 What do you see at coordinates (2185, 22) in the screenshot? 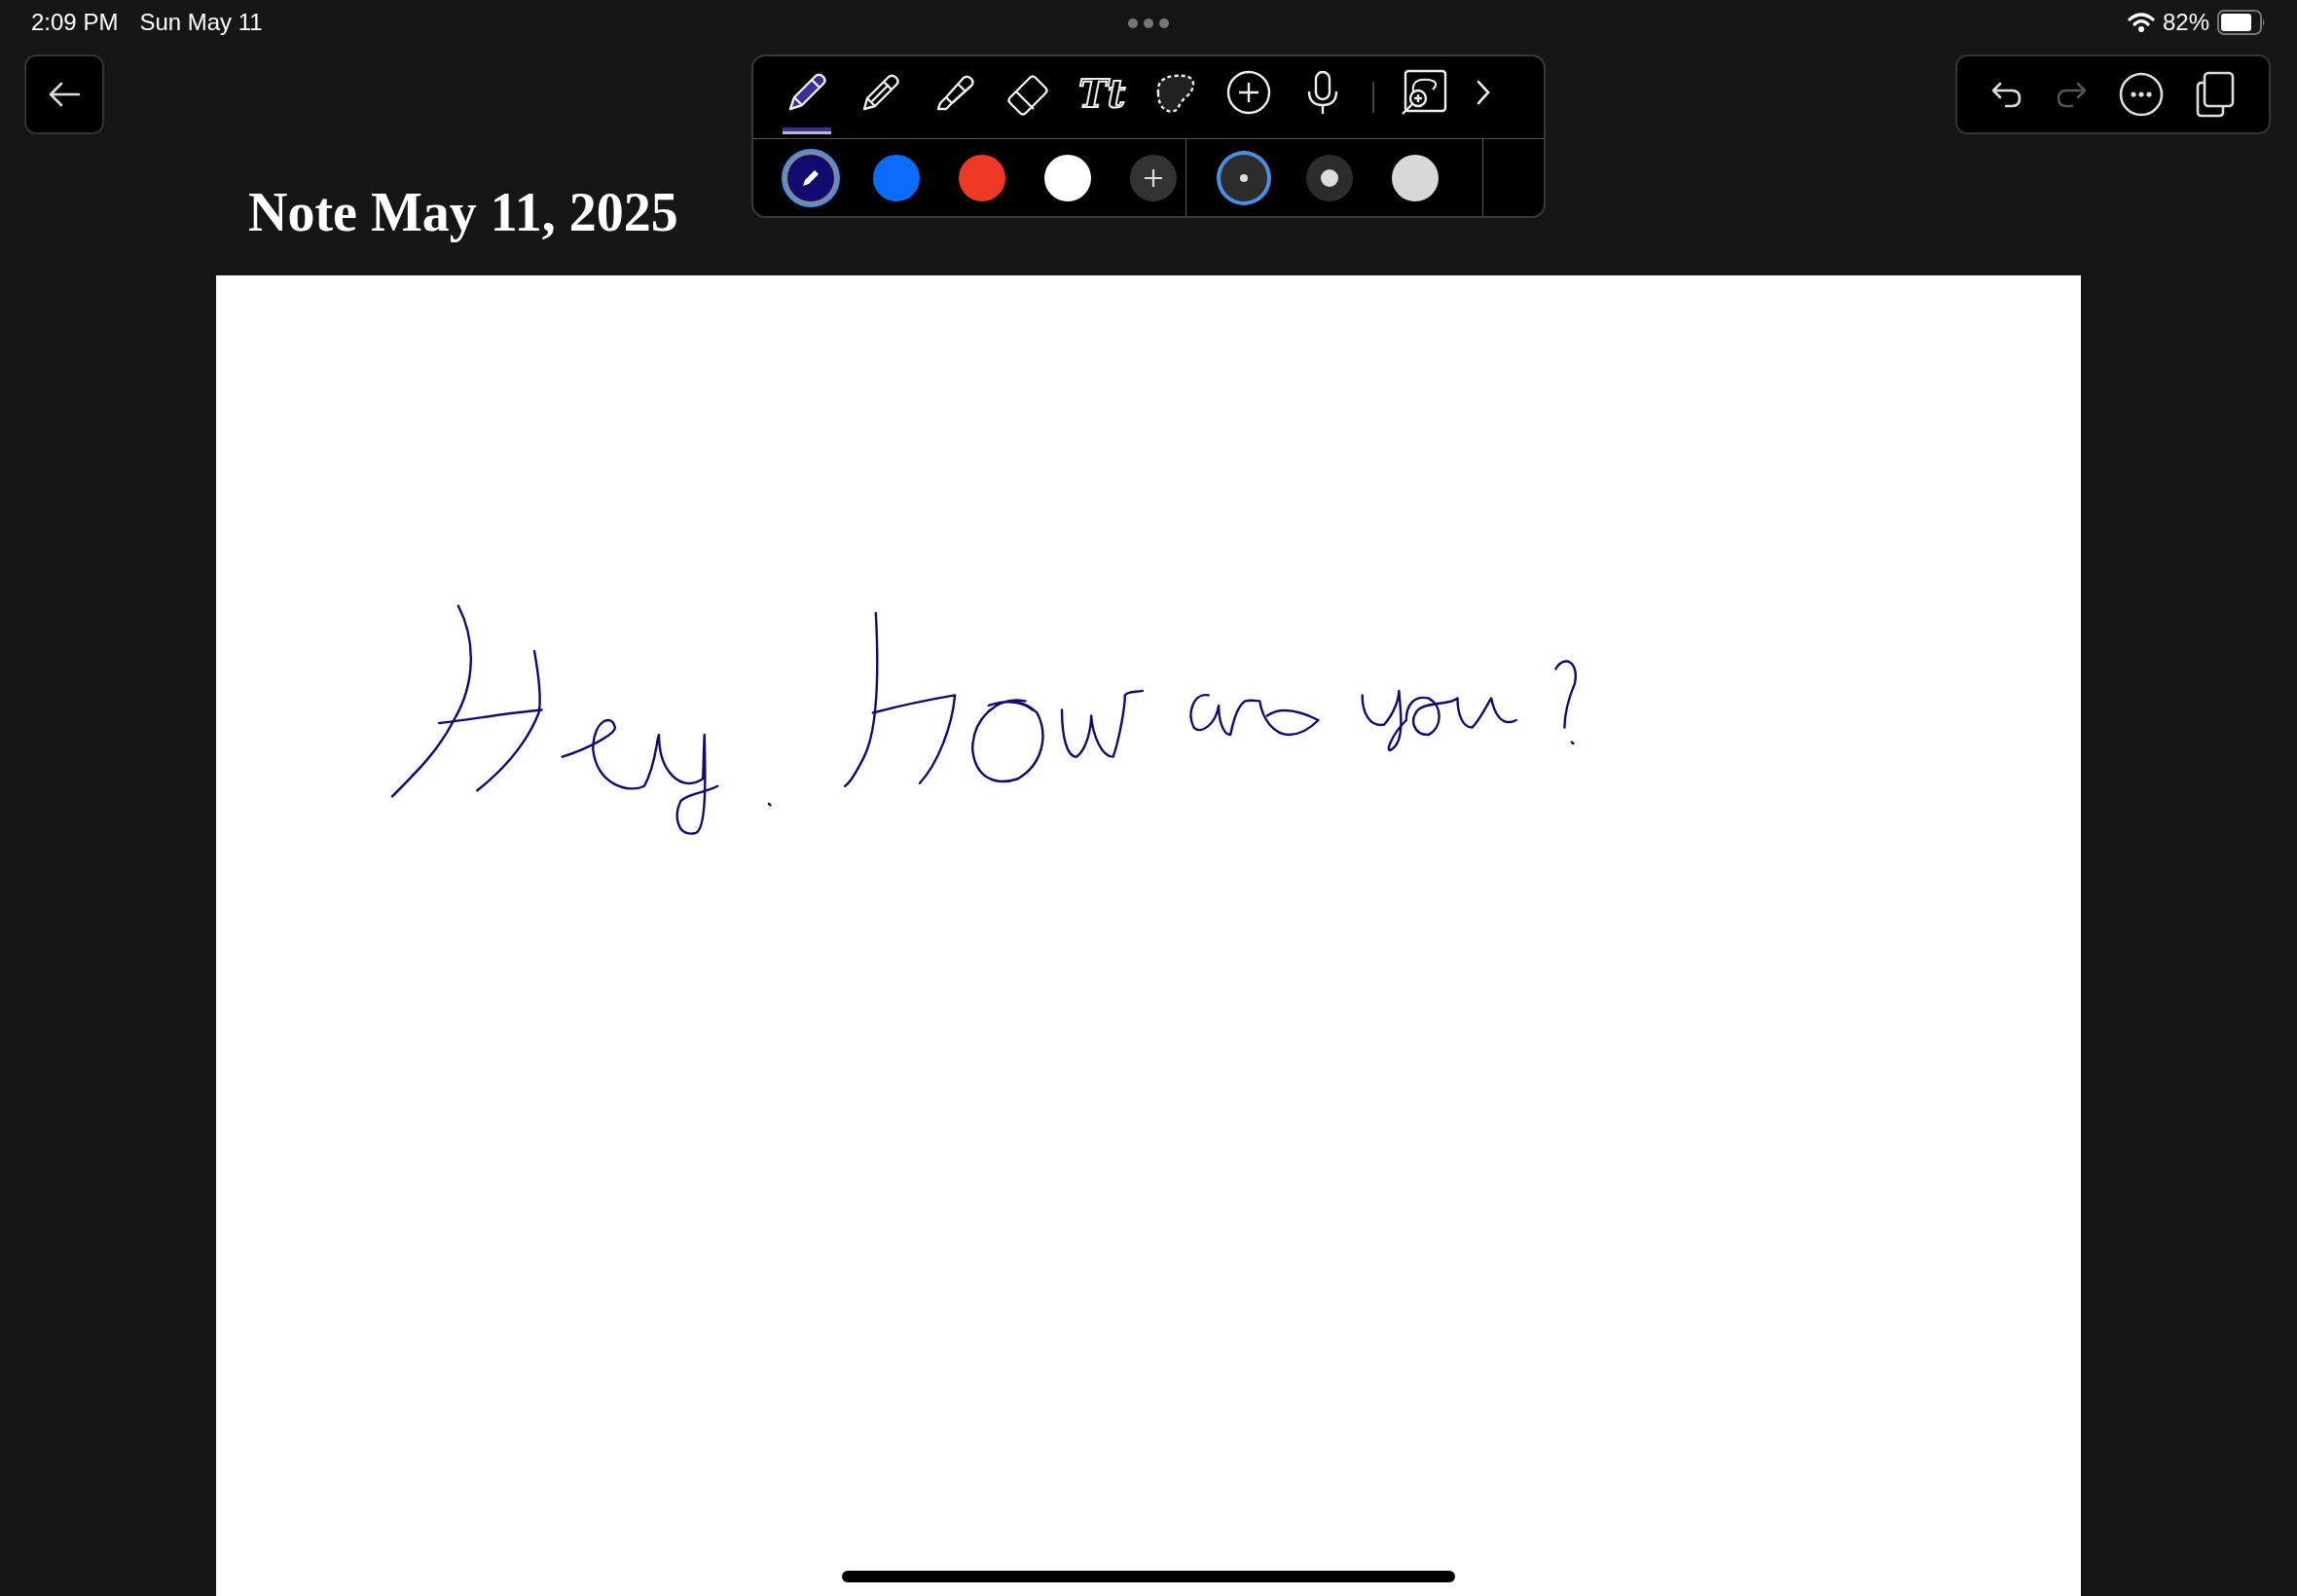
I see `battery-percent: 82%` at bounding box center [2185, 22].